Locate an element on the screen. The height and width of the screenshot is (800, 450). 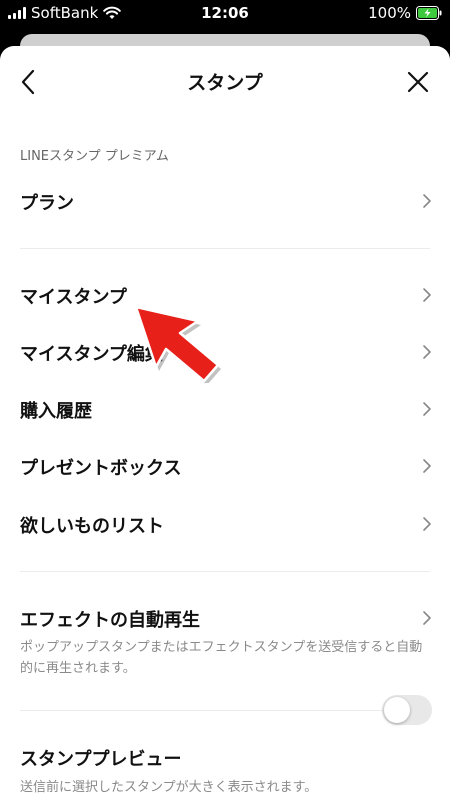
toggle-knob is located at coordinates (397, 710).